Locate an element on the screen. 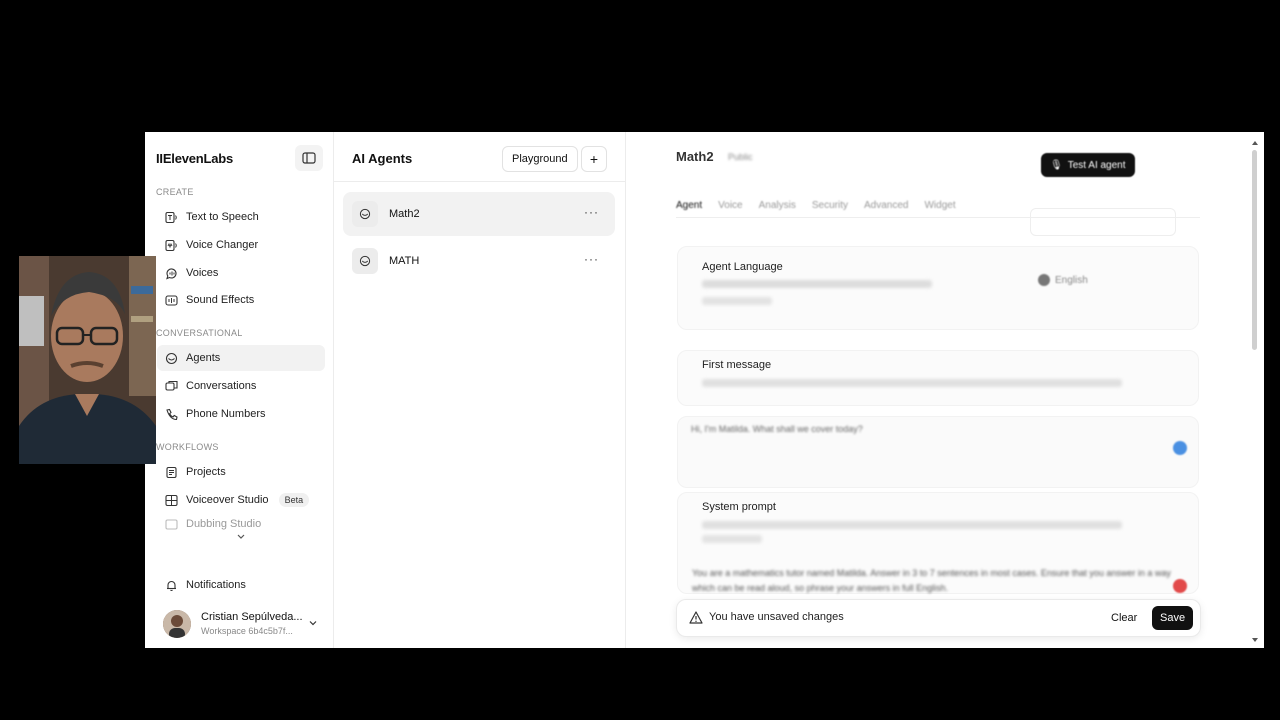 The width and height of the screenshot is (1280, 720). tab-advanced: Advanced is located at coordinates (886, 205).